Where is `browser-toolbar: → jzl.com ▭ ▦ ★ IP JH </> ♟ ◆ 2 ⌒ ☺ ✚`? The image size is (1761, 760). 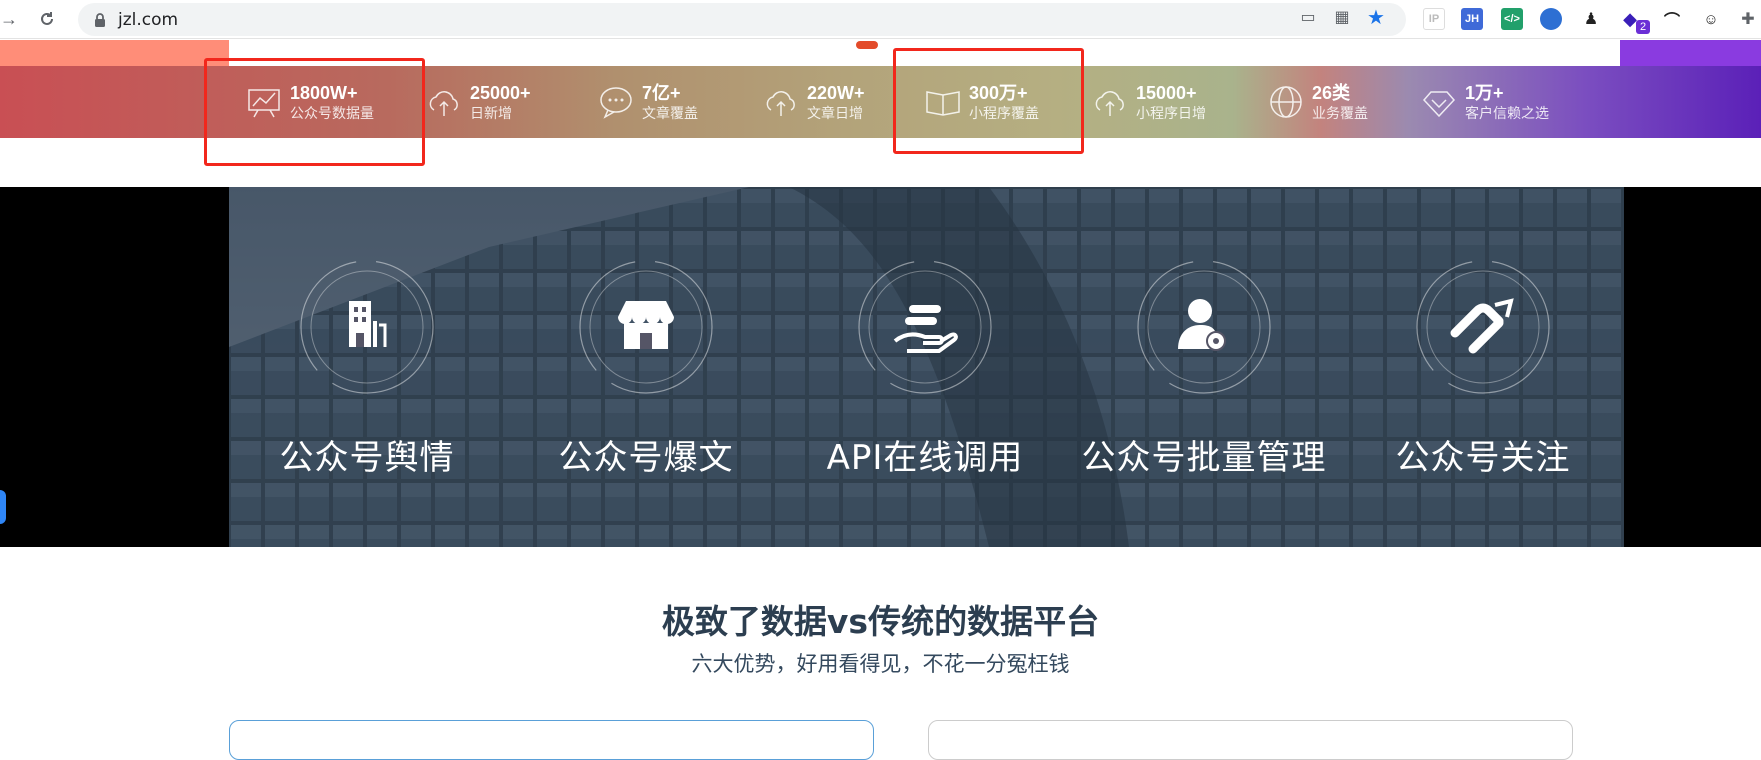
browser-toolbar: → jzl.com ▭ ▦ ★ IP JH </> ♟ ◆ 2 ⌒ ☺ ✚ is located at coordinates (880, 19).